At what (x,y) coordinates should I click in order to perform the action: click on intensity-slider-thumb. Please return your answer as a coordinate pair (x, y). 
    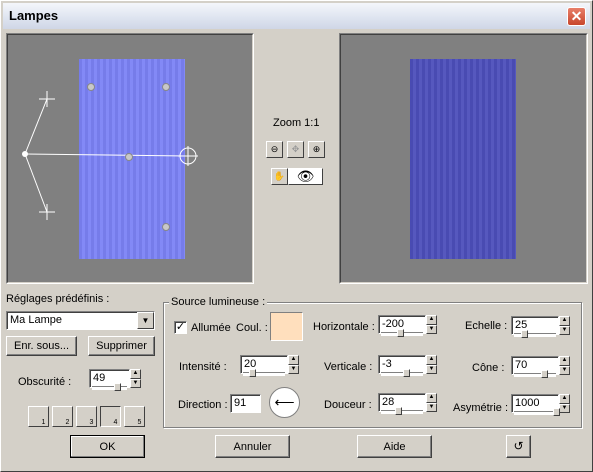
    Looking at the image, I should click on (252, 373).